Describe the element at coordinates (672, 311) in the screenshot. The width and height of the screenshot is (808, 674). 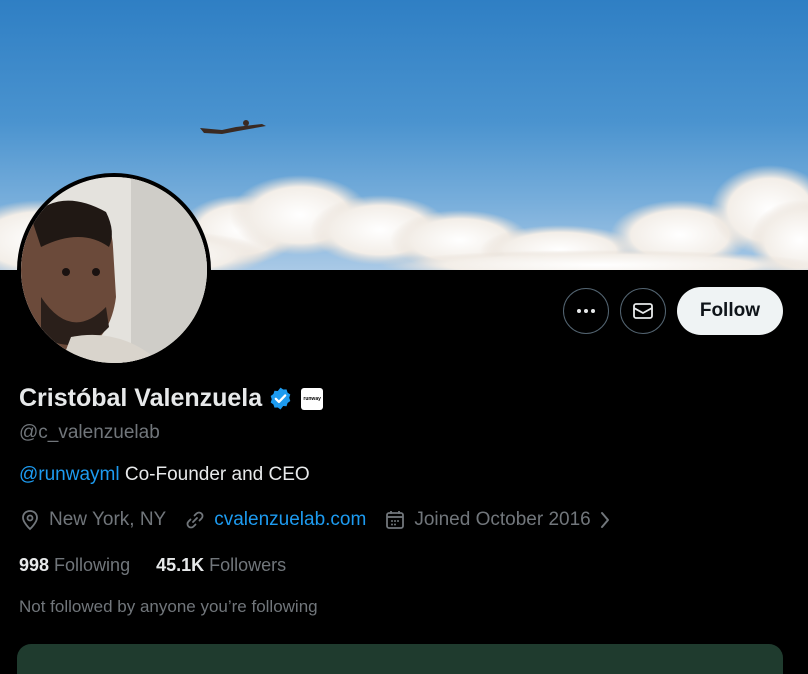
I see `profile-actions: Follow` at that location.